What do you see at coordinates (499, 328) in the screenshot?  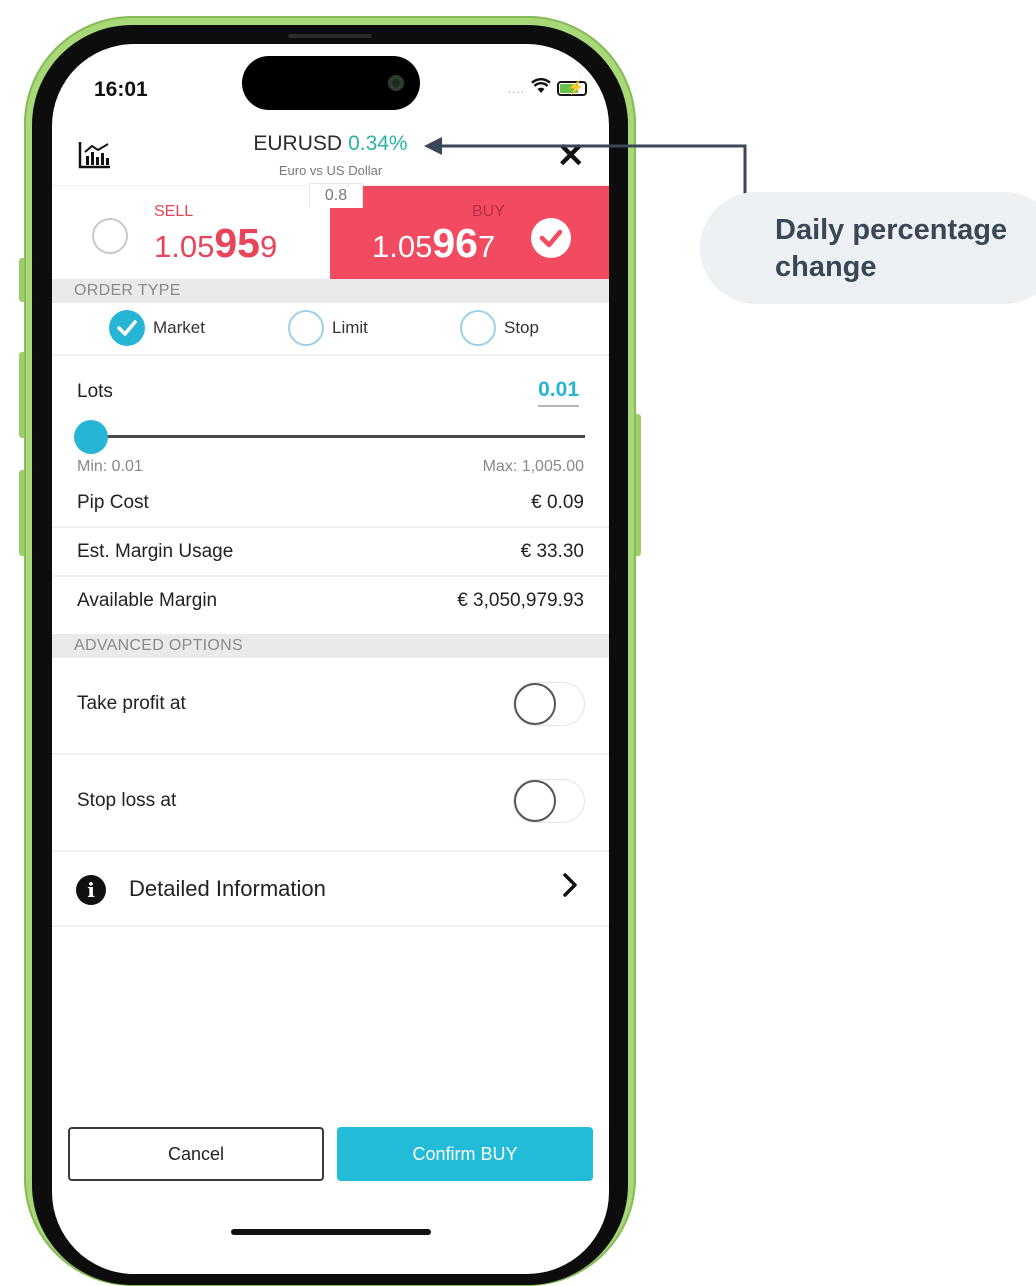 I see `order-type-stop: Stop` at bounding box center [499, 328].